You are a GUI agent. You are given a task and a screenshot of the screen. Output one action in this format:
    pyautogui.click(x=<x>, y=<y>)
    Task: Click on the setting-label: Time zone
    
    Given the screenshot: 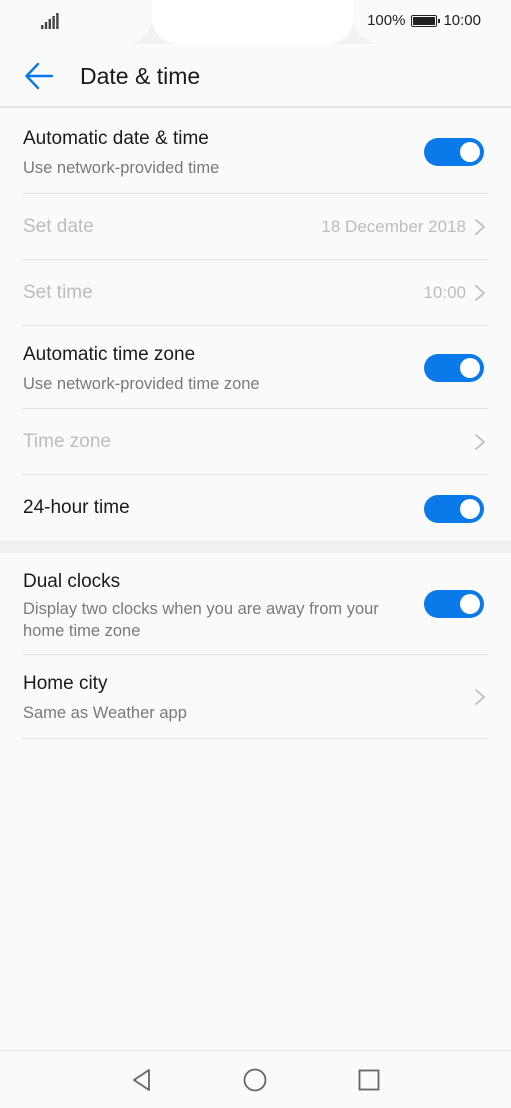 What is the action you would take?
    pyautogui.click(x=67, y=441)
    